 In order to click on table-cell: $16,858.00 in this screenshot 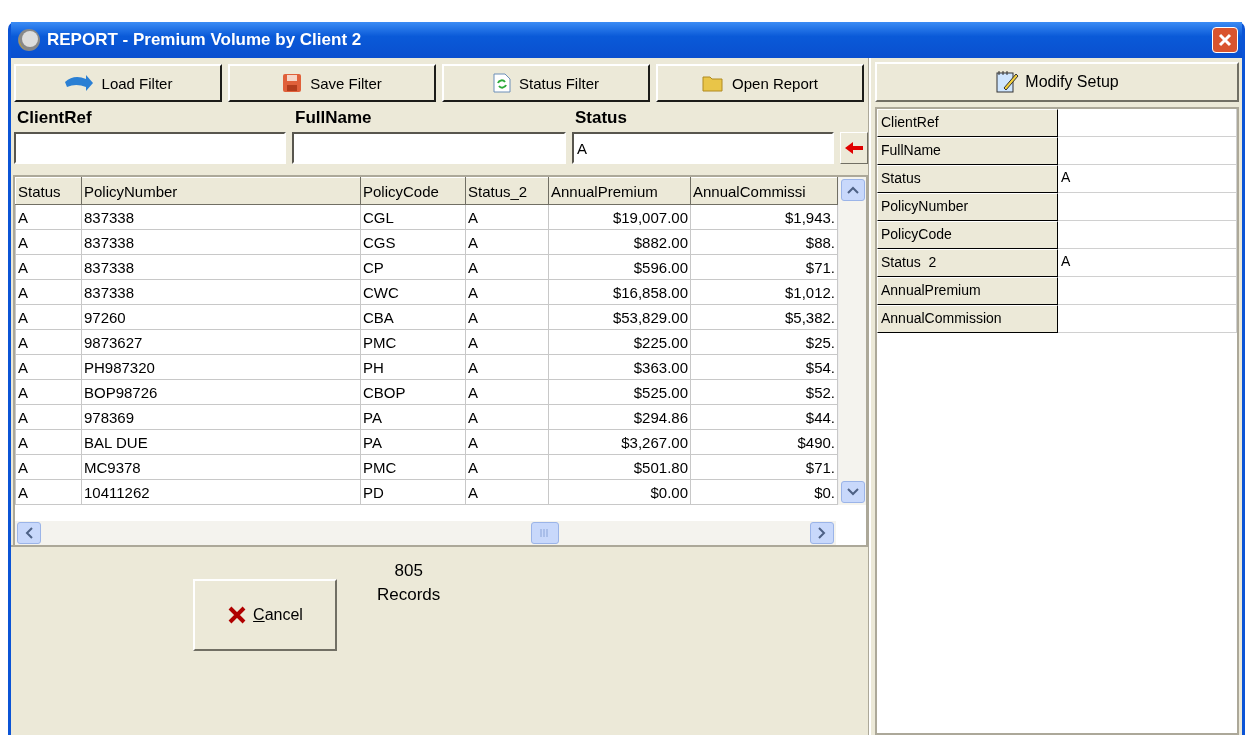, I will do `click(619, 292)`.